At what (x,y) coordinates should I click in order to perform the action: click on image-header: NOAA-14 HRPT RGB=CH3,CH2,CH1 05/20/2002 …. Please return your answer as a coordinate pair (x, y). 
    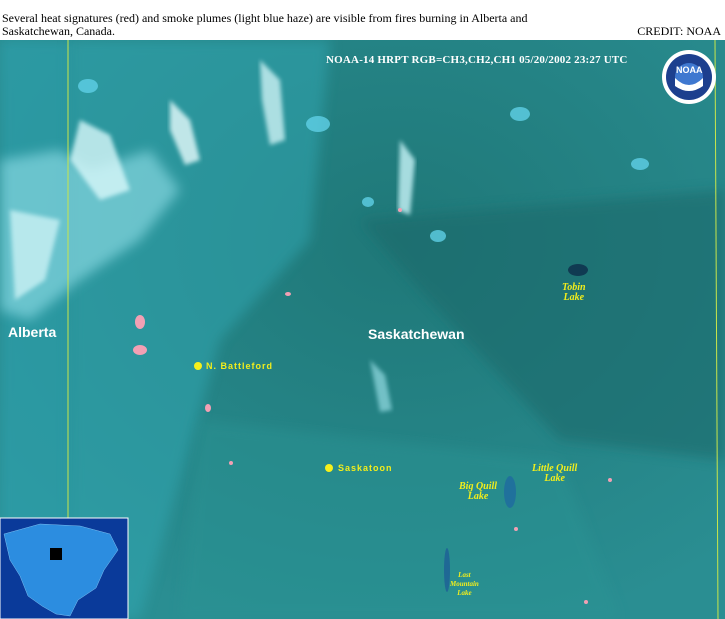
    Looking at the image, I should click on (477, 60).